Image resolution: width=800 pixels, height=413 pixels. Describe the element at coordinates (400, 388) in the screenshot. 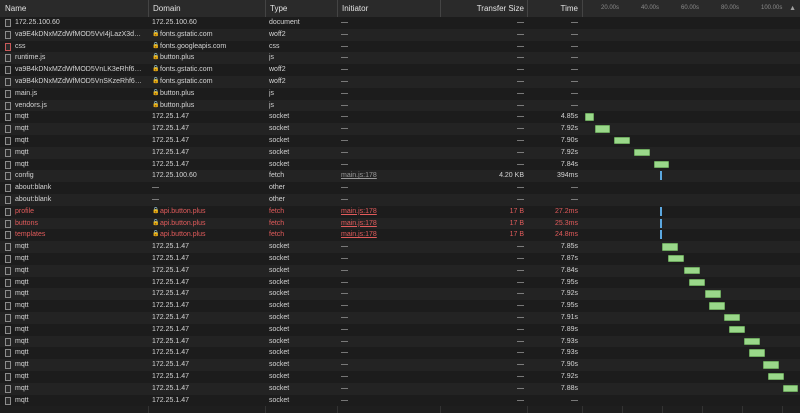

I see `request-row: mqtt 172.25.1.47 socket — — 7.88s` at that location.